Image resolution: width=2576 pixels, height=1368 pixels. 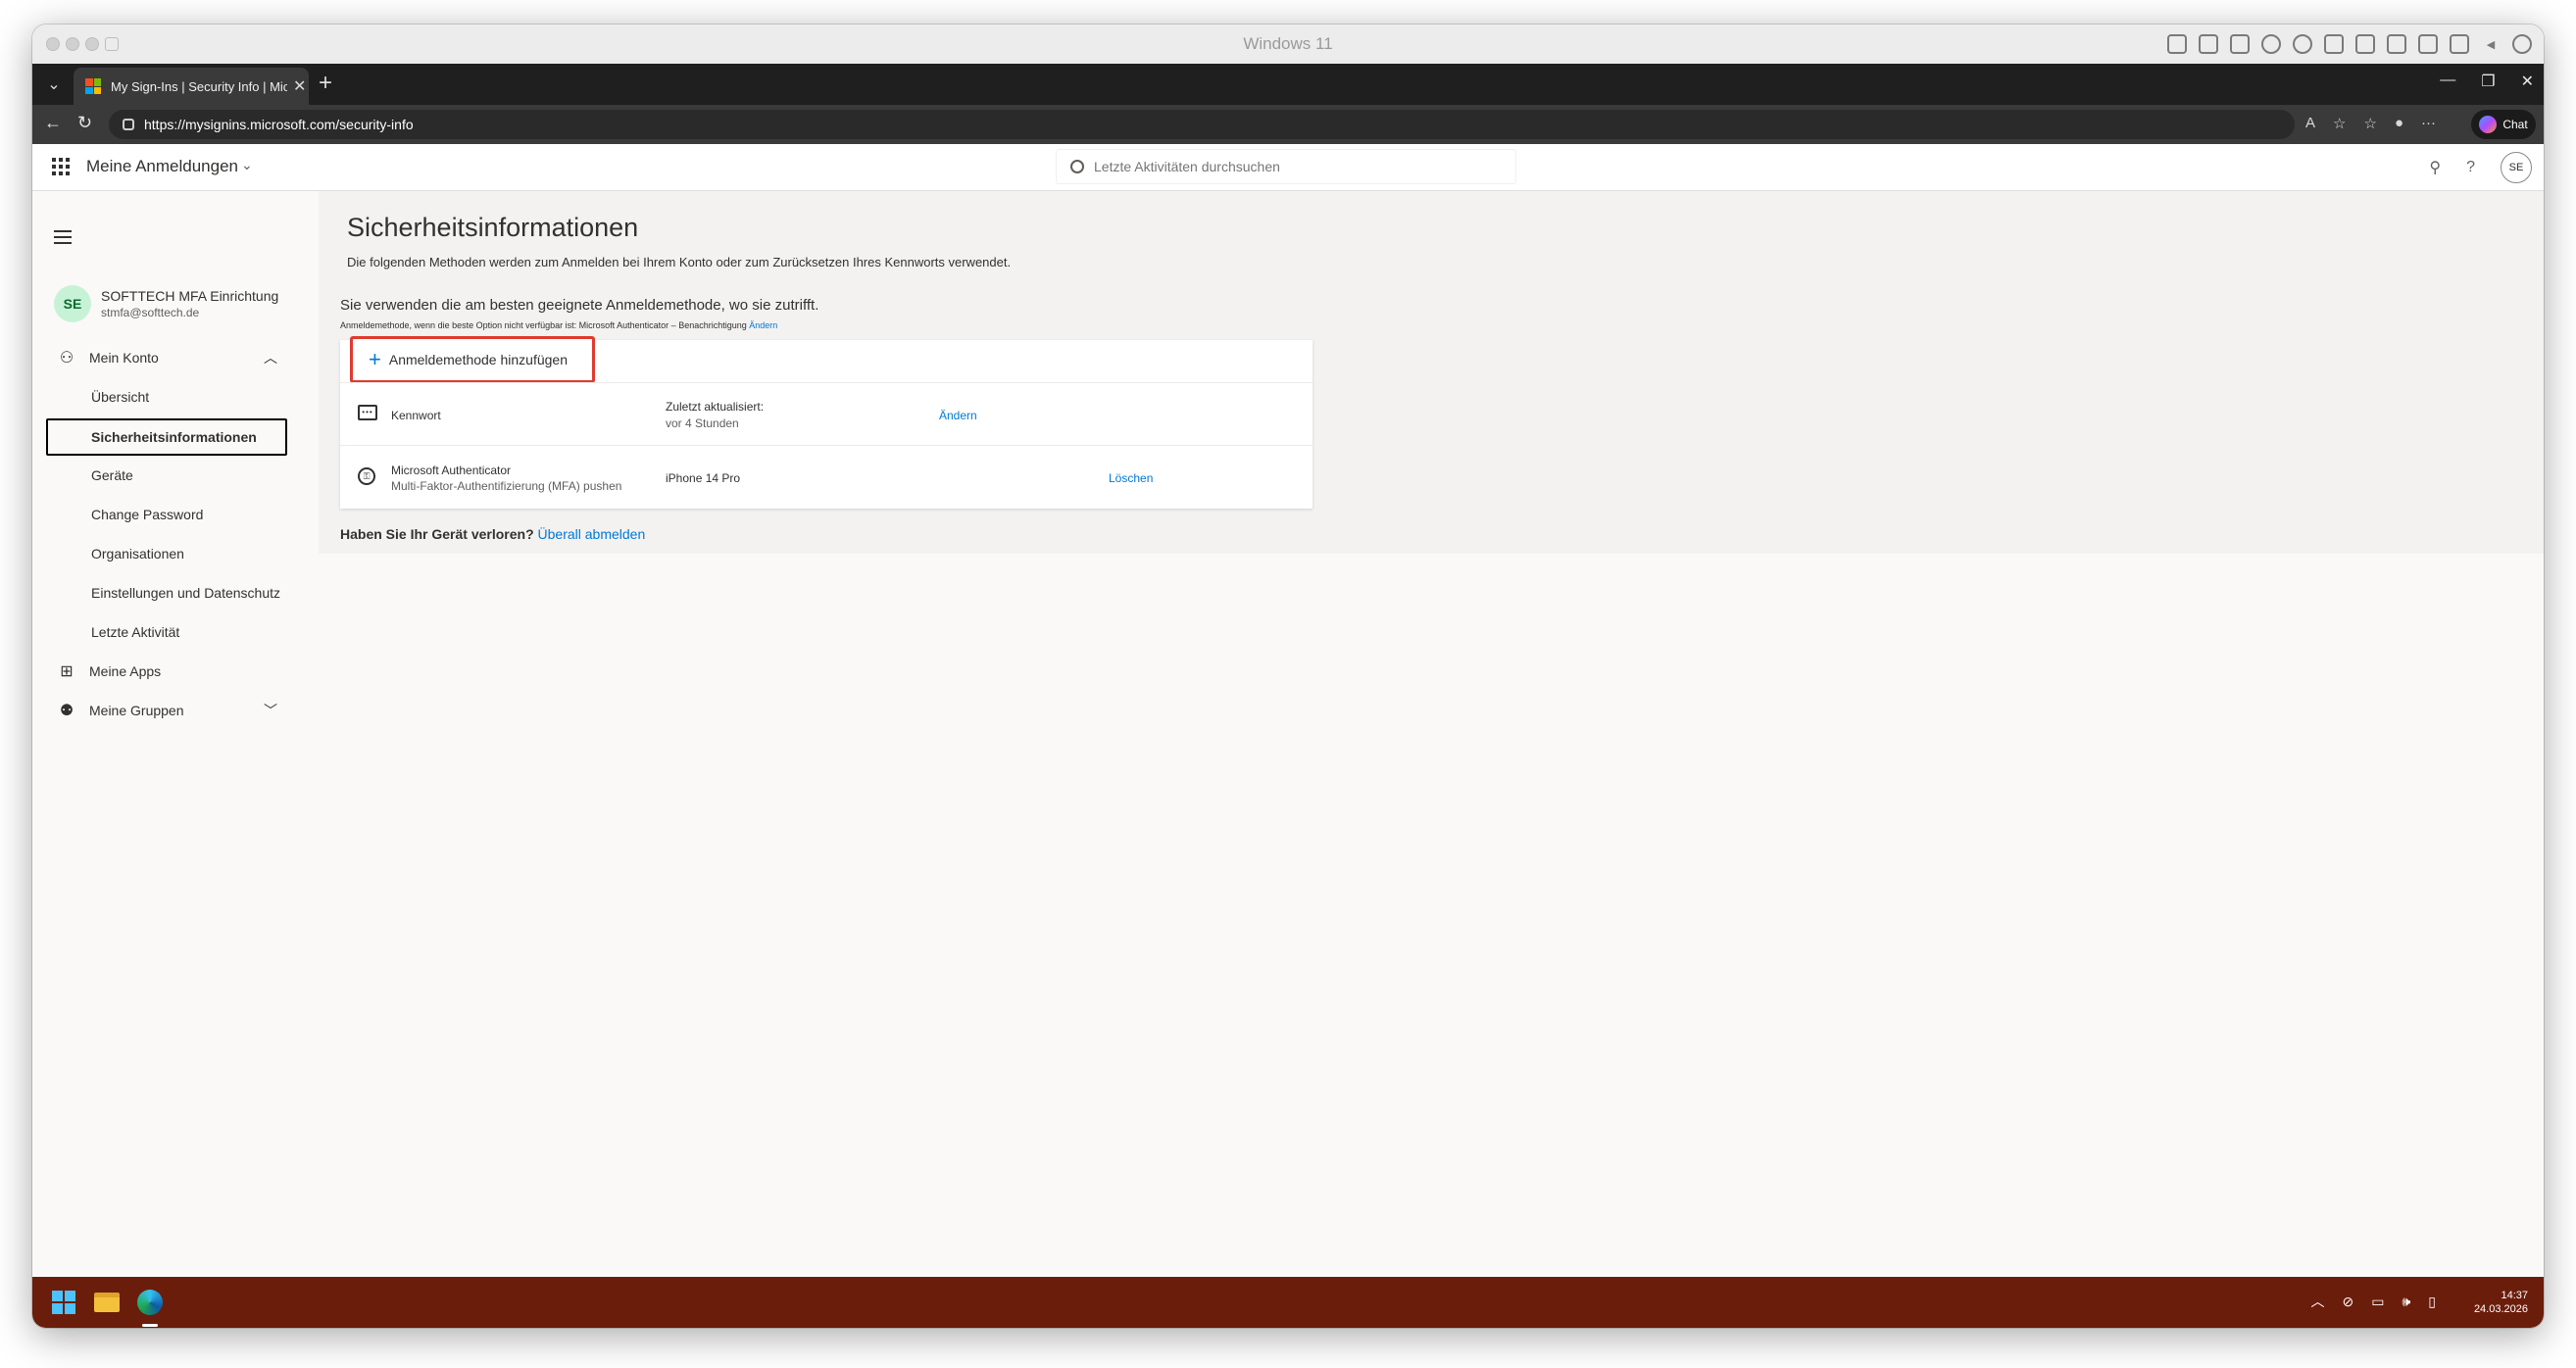 What do you see at coordinates (2447, 81) in the screenshot?
I see `minimize-window-icon: —` at bounding box center [2447, 81].